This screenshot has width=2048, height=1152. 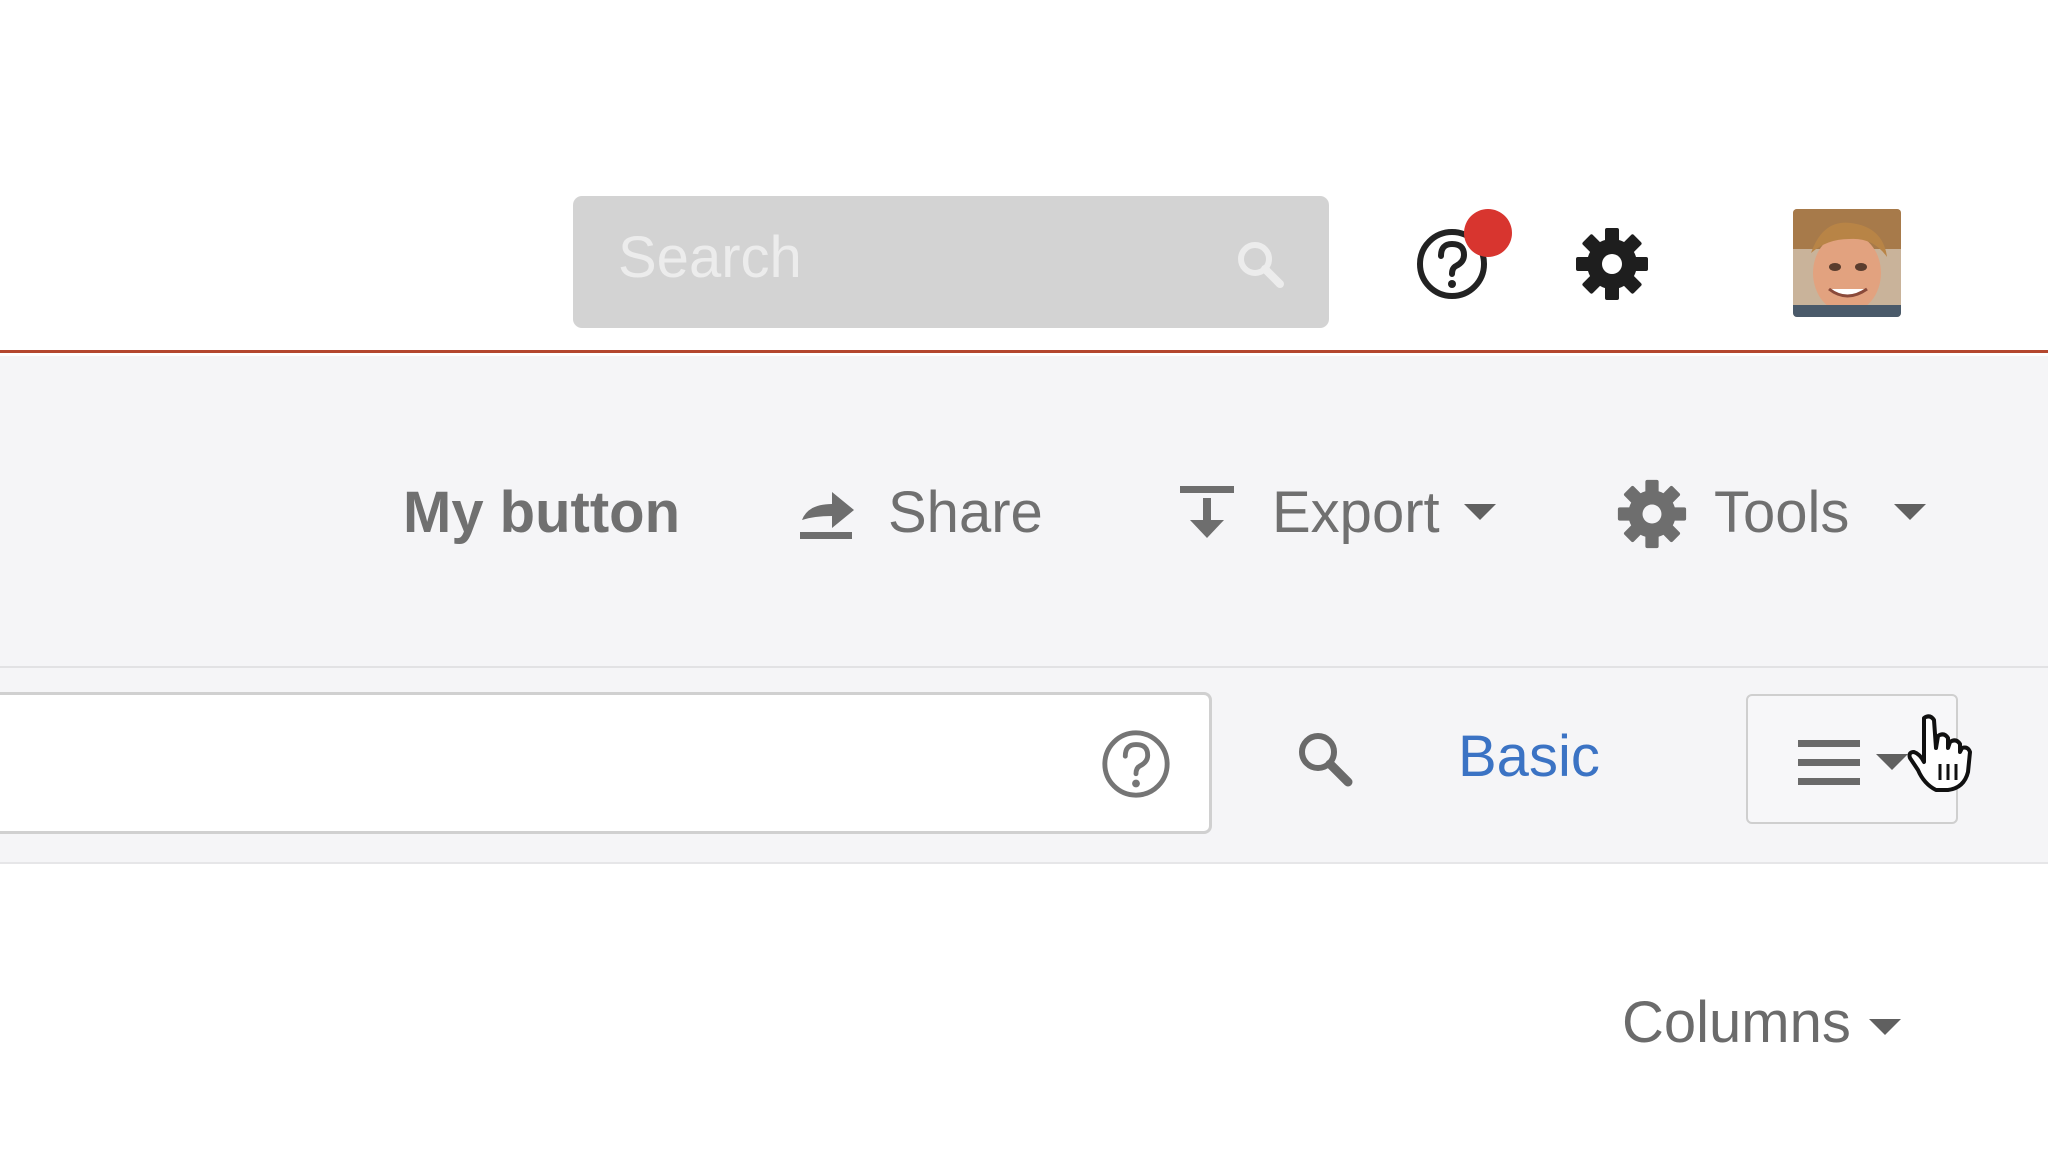 I want to click on global-search-box: Search, so click(x=951, y=262).